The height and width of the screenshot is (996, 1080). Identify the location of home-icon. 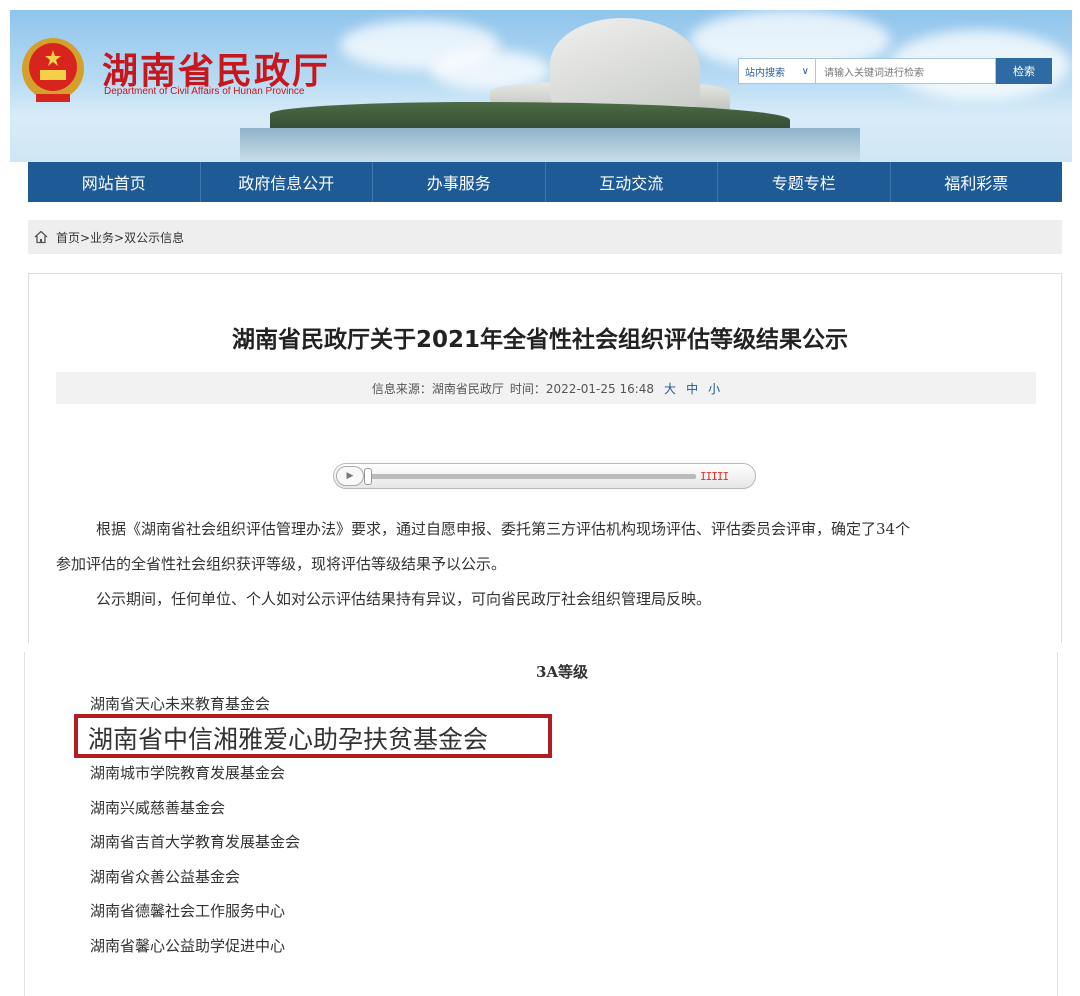
(41, 237).